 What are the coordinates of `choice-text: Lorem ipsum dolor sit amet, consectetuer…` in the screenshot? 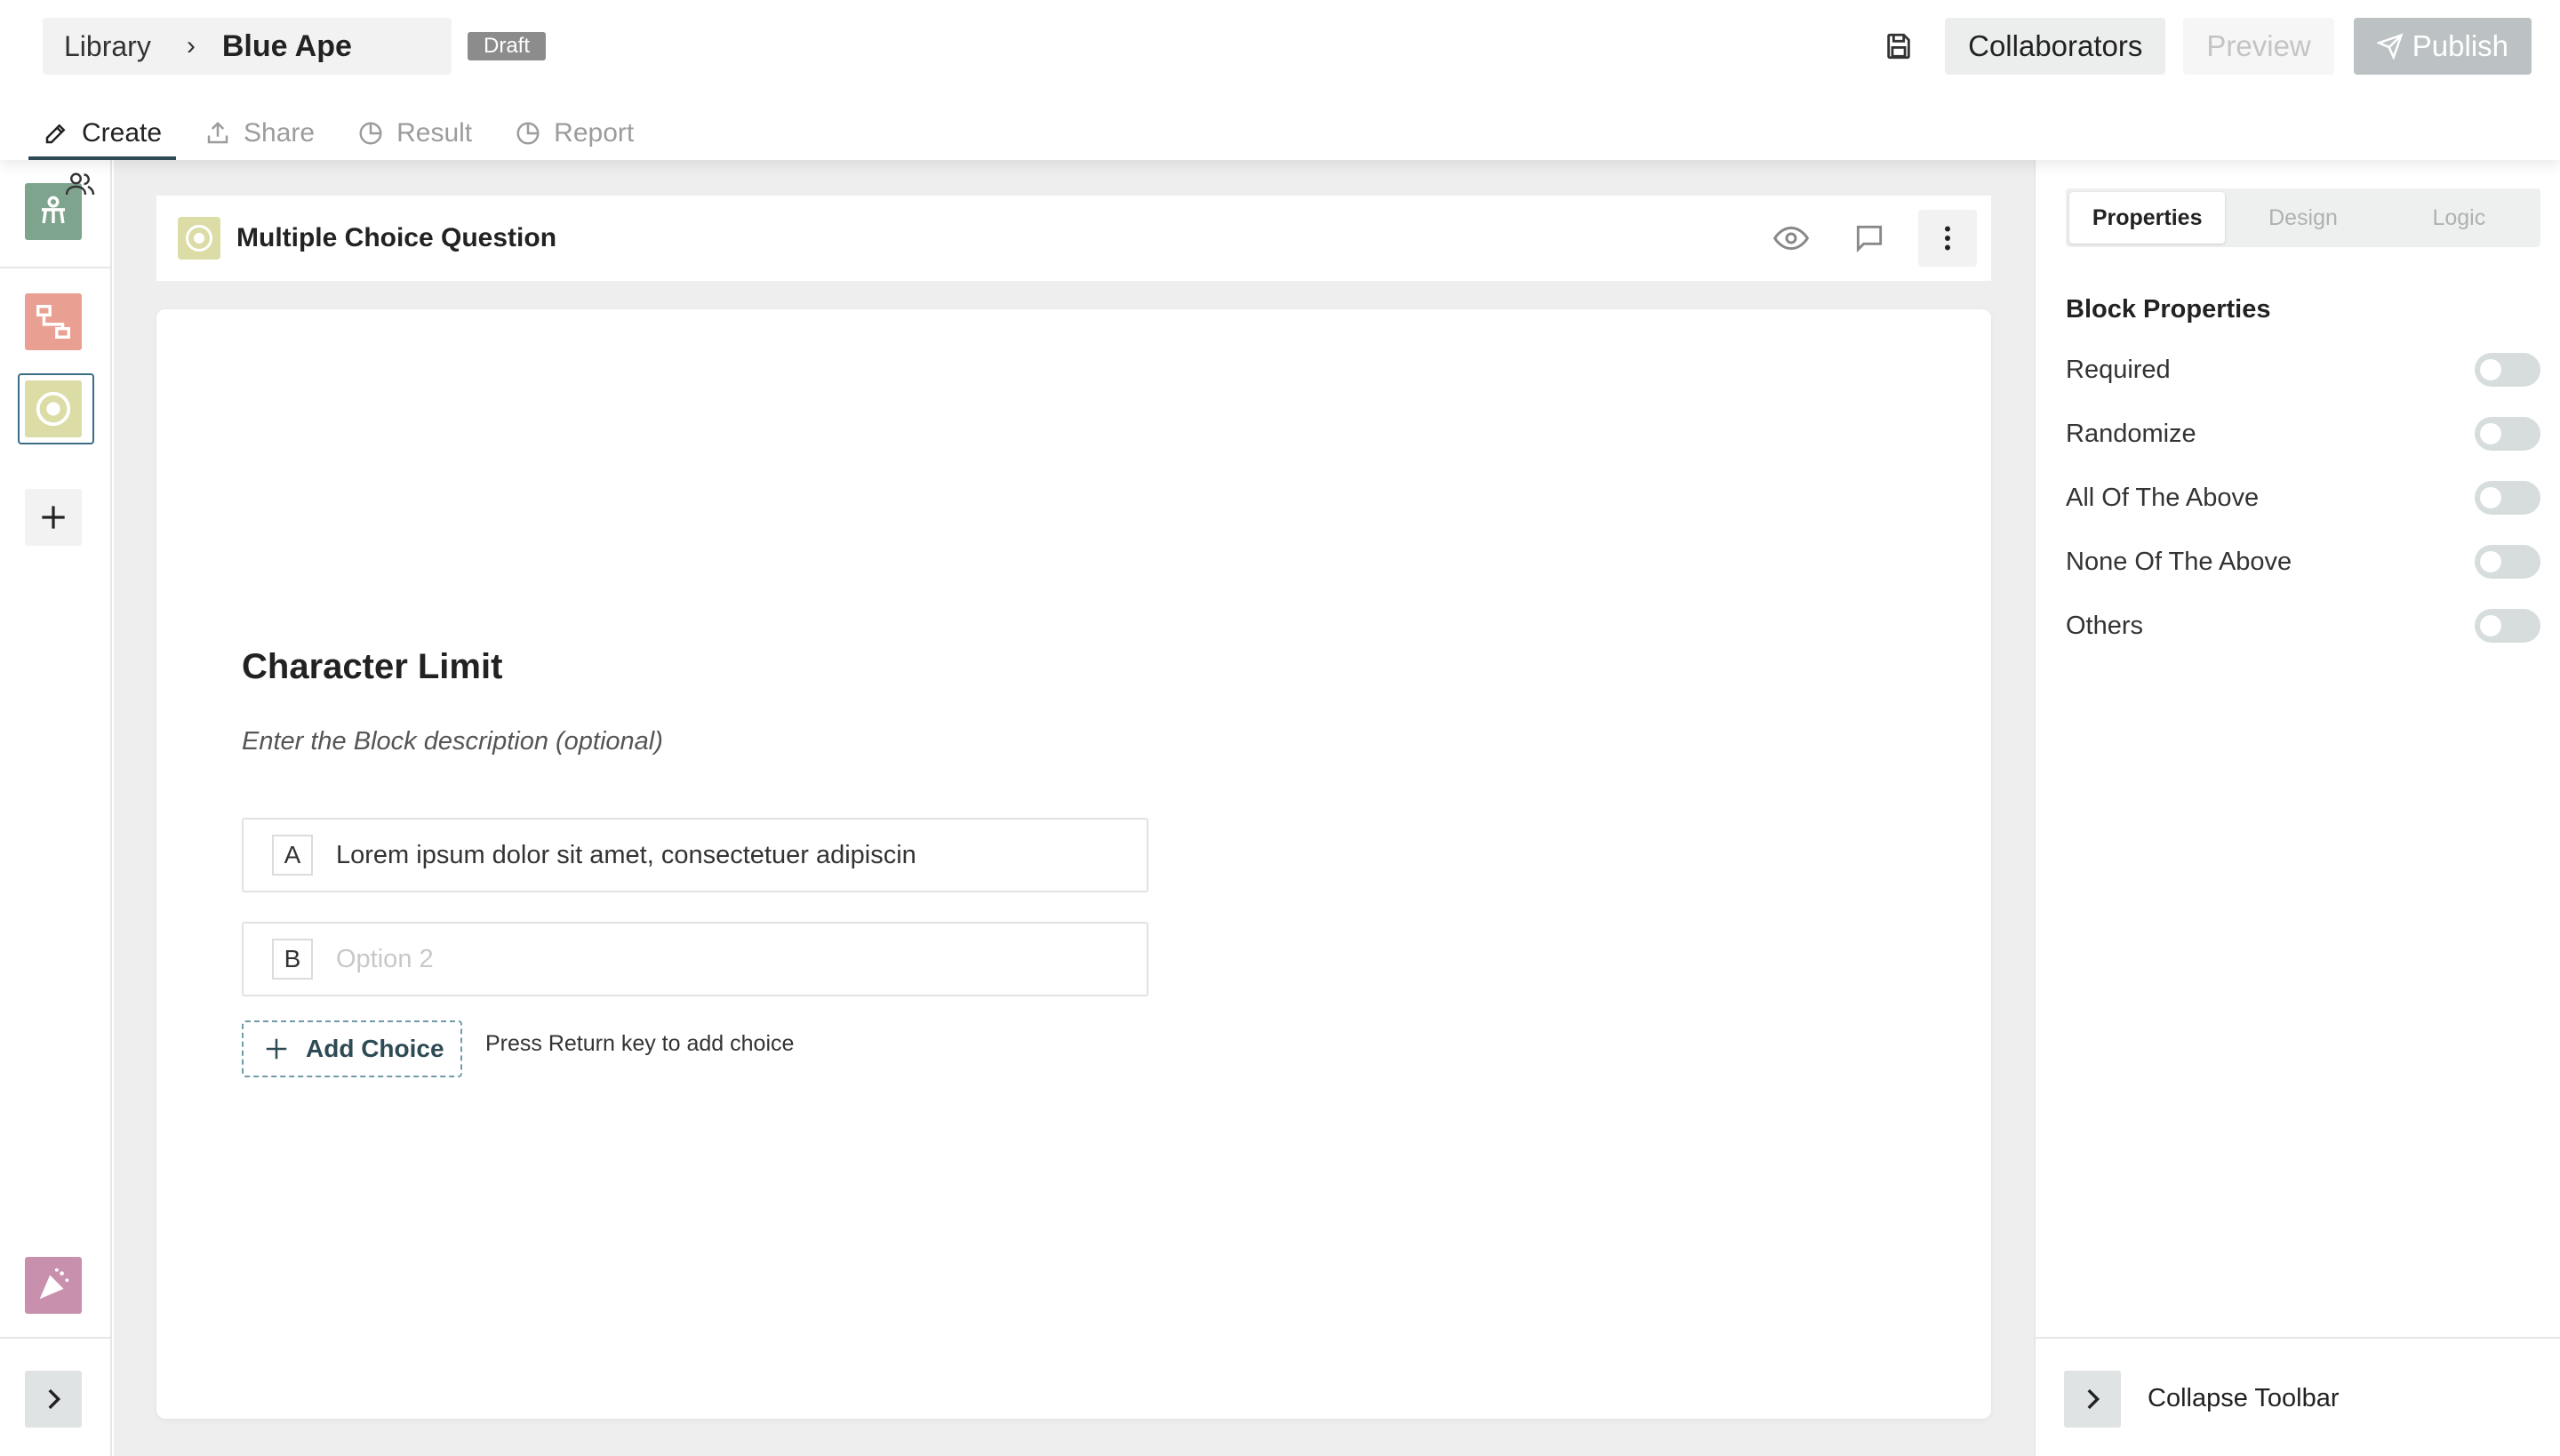 It's located at (626, 855).